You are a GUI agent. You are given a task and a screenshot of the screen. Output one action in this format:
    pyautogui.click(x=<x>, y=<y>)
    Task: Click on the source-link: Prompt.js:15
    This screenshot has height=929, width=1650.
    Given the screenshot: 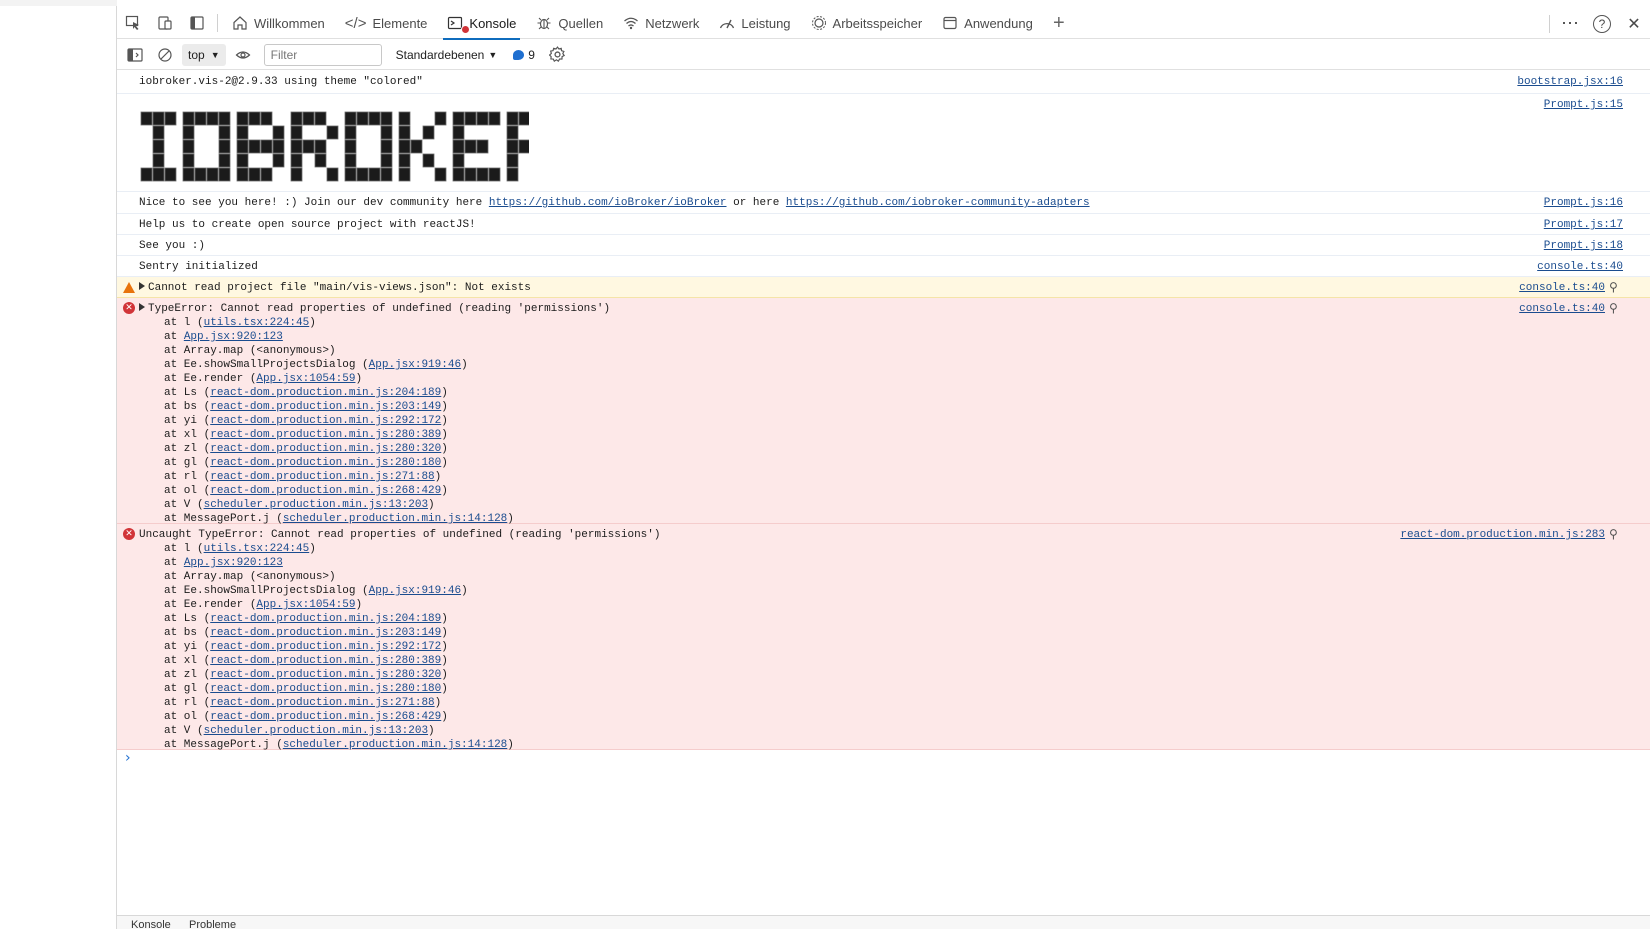 What is the action you would take?
    pyautogui.click(x=1583, y=105)
    